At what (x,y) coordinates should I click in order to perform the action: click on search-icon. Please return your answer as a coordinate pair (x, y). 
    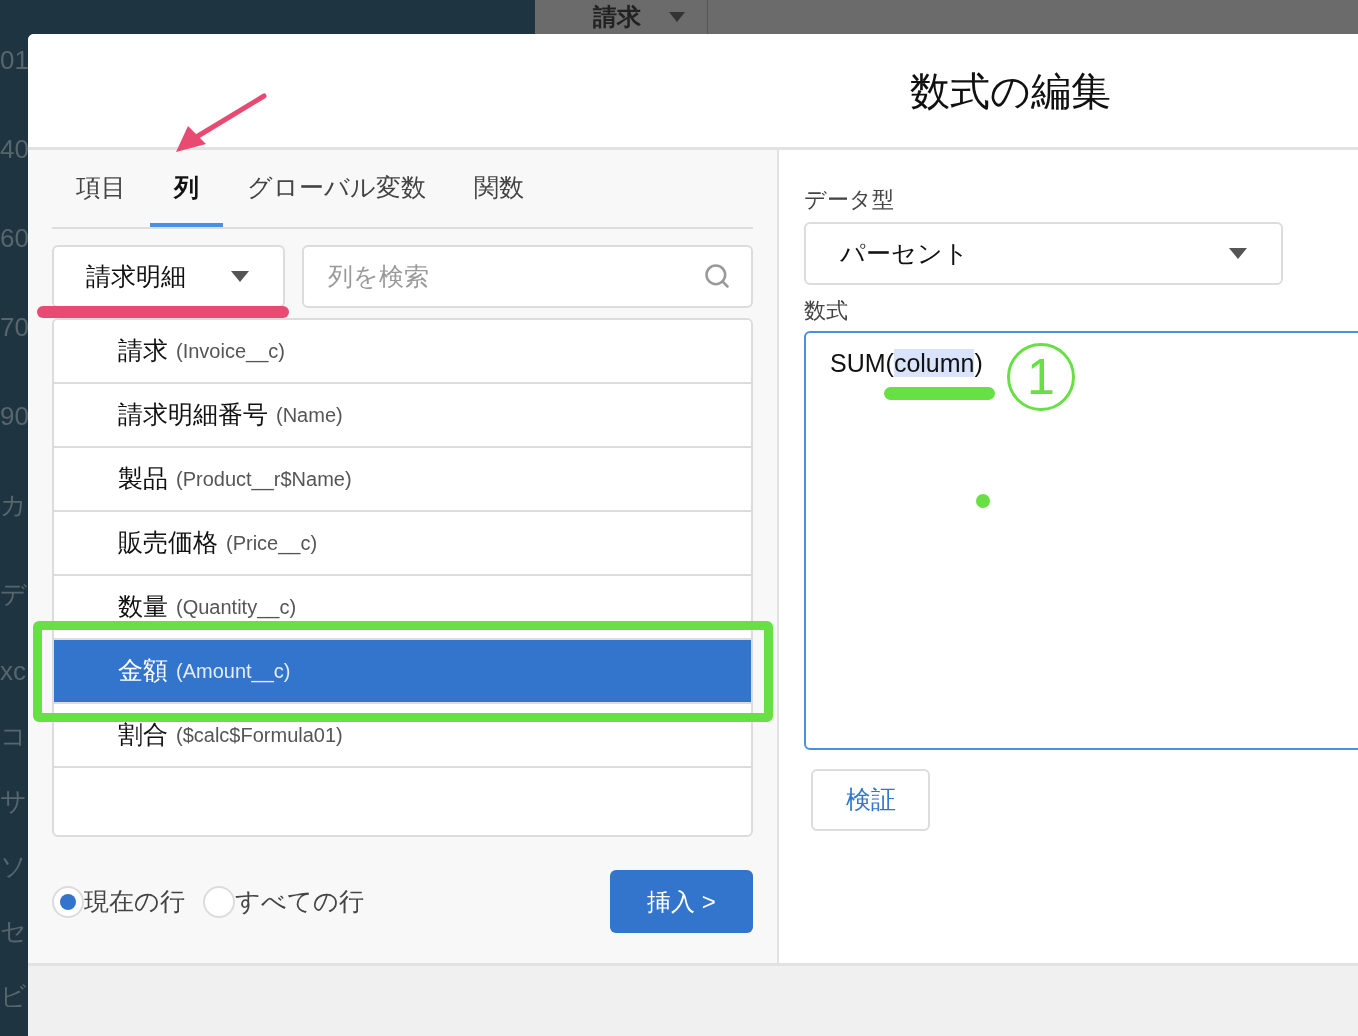
    Looking at the image, I should click on (717, 276).